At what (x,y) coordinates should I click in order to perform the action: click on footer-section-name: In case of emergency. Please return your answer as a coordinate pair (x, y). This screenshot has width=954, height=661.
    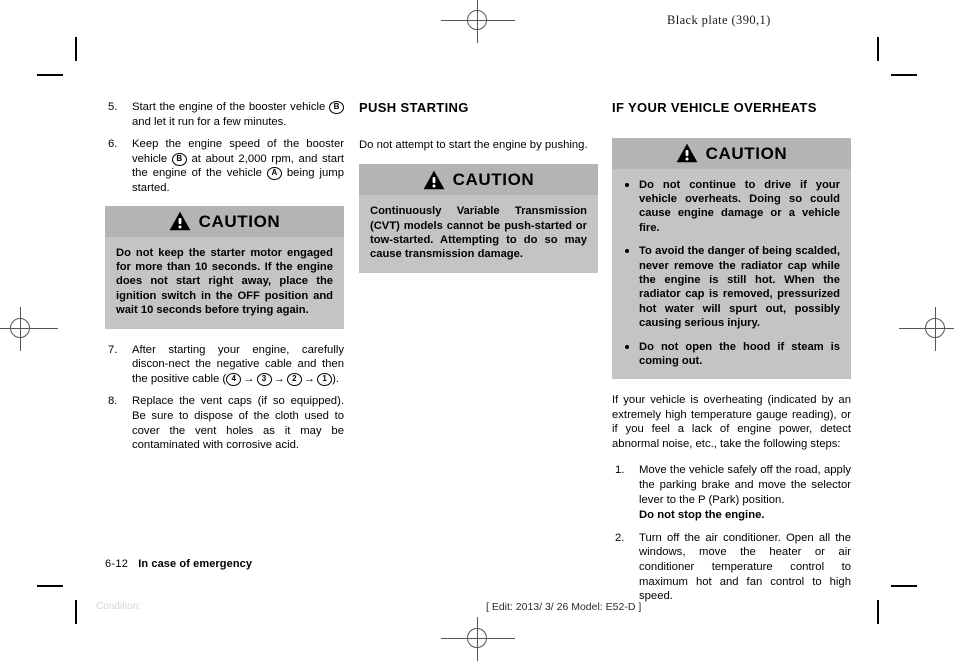
    Looking at the image, I should click on (195, 564).